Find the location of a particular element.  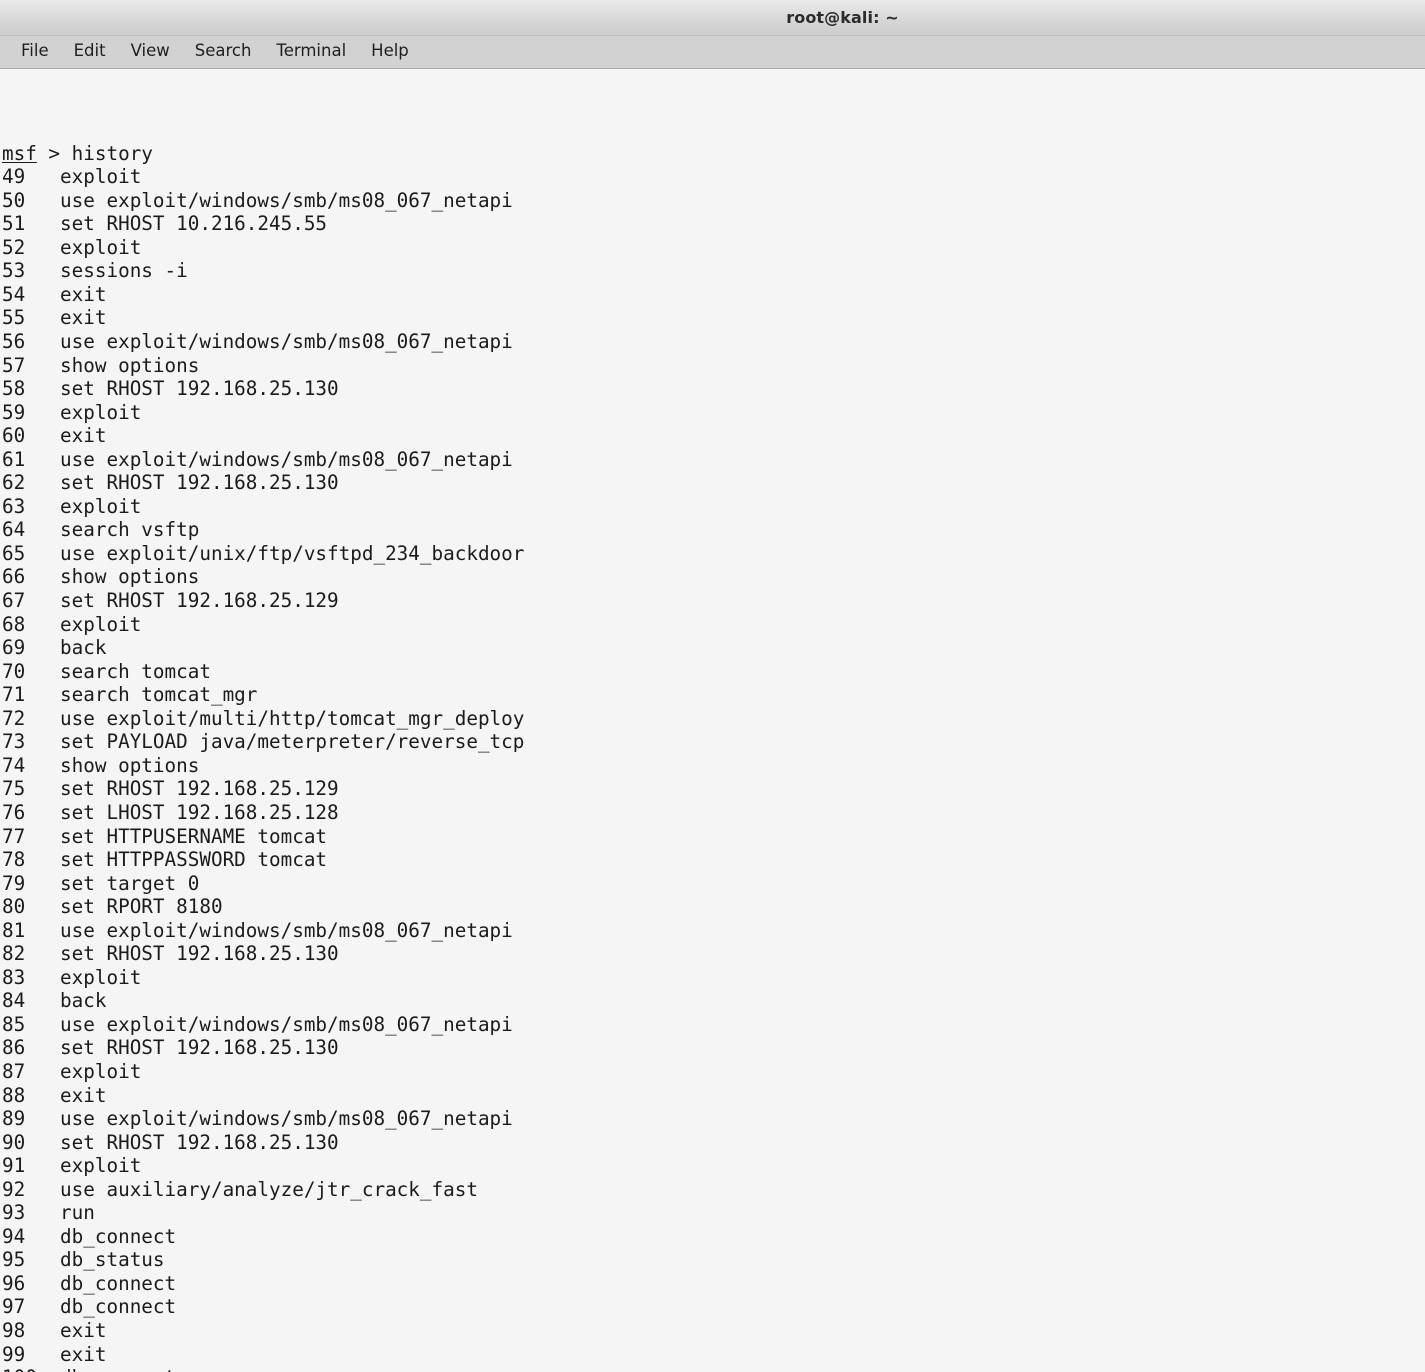

history-index: 50 is located at coordinates (14, 200).